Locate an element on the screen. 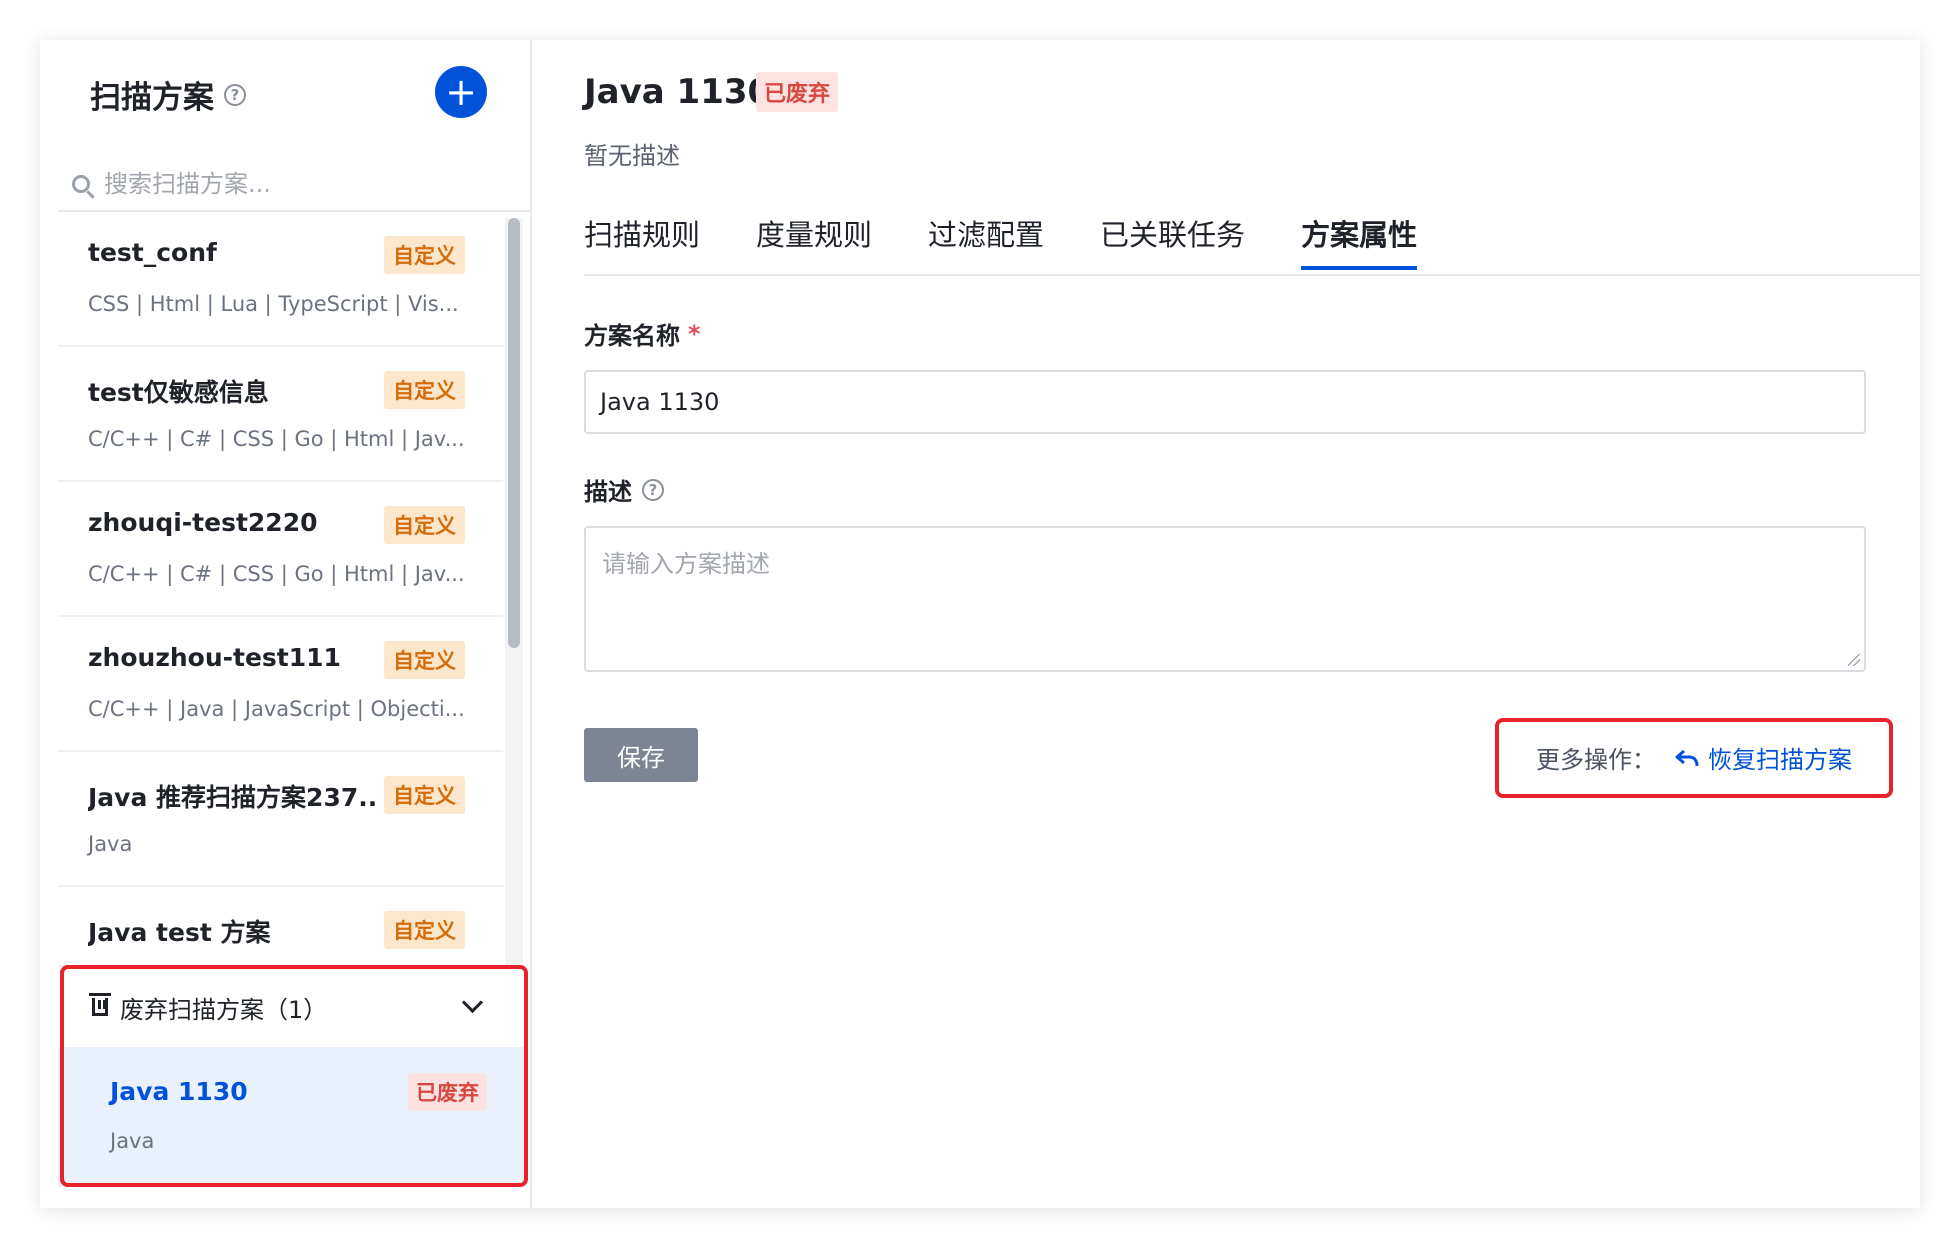  name-label-text: 方案名称 is located at coordinates (632, 336).